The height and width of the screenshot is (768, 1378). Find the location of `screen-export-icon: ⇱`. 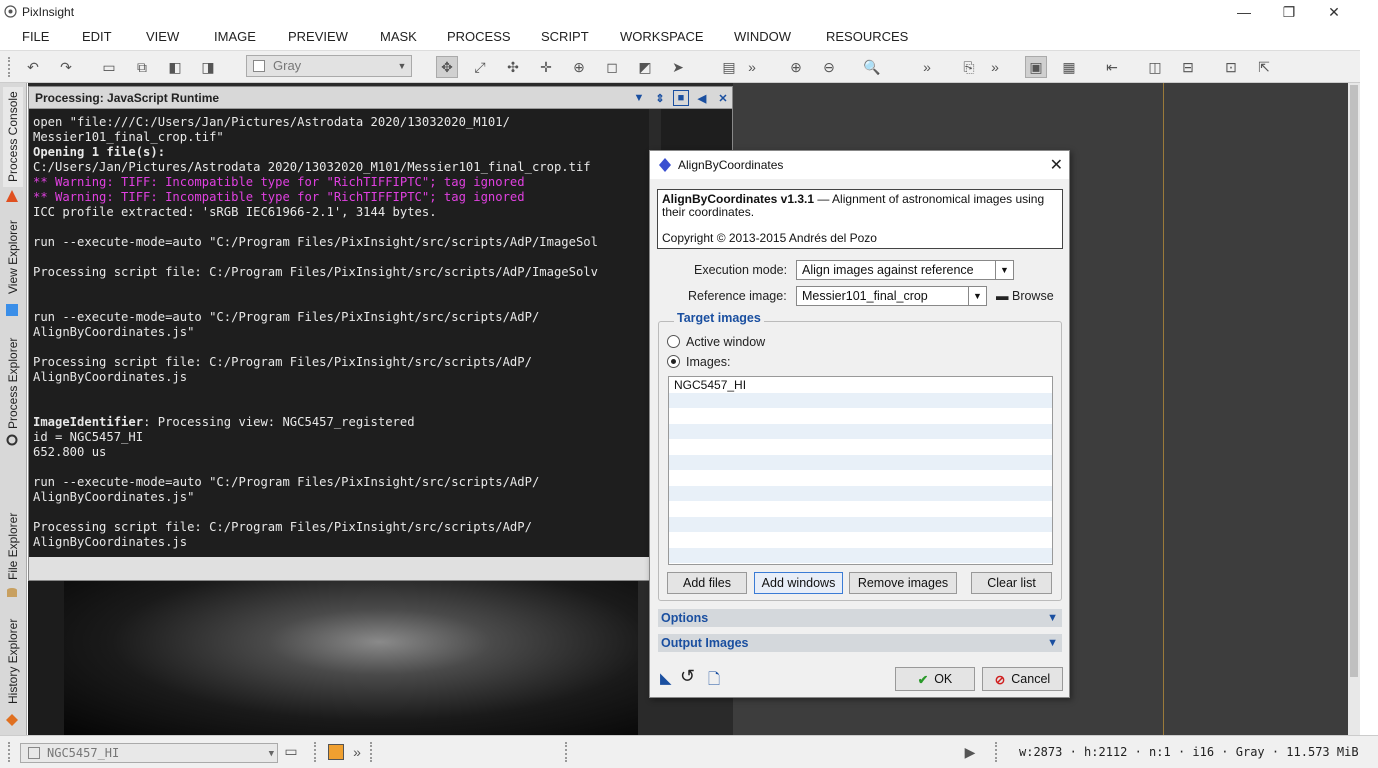

screen-export-icon: ⇱ is located at coordinates (1264, 67).